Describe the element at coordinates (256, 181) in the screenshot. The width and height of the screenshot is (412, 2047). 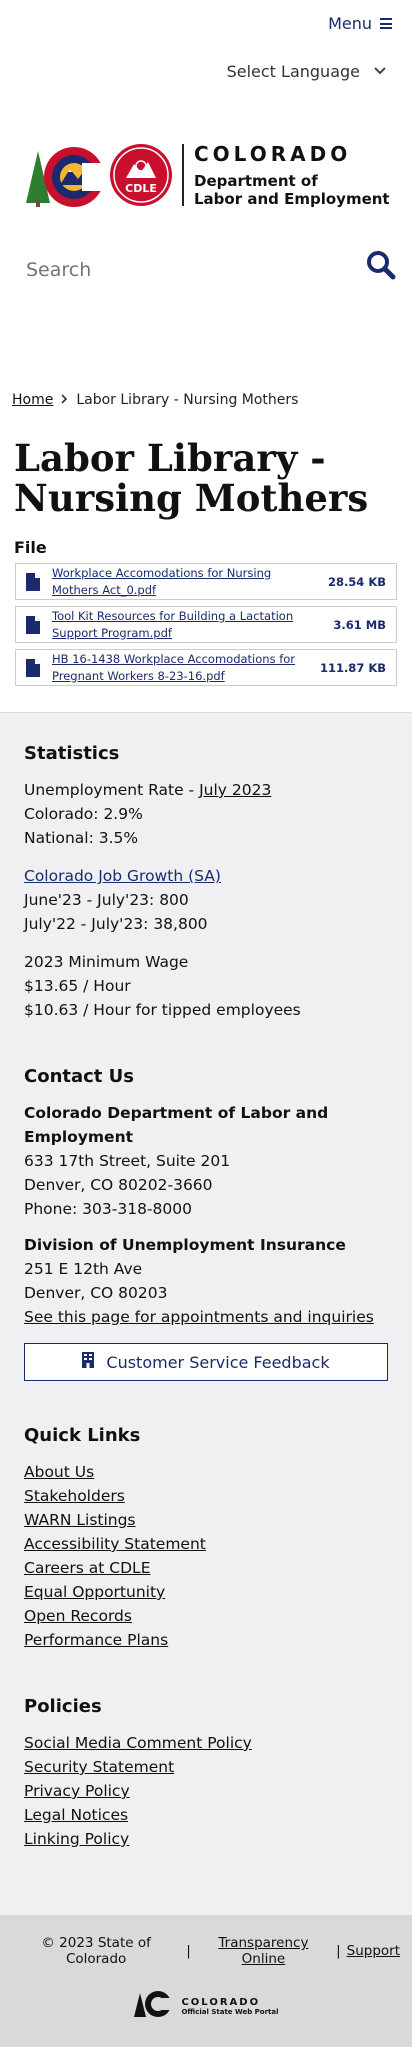
I see `logo-dept-line1: Department of` at that location.